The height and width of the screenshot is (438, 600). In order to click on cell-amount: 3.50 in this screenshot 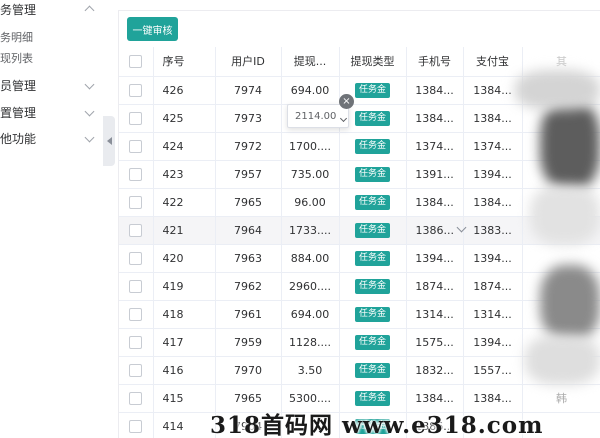, I will do `click(310, 370)`.